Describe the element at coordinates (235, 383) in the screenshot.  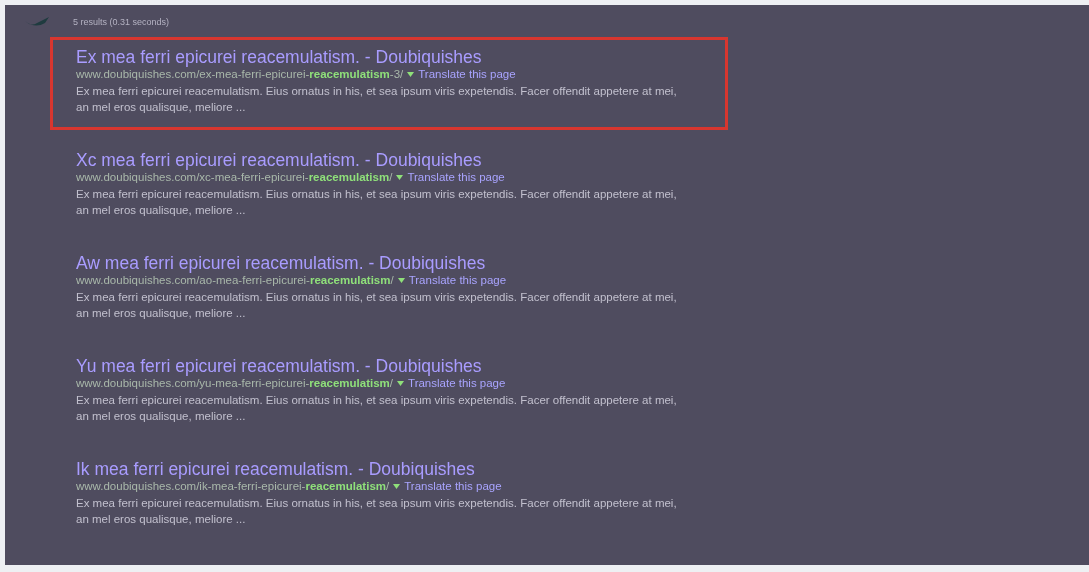
I see `result-url: www.doubiquishes.com/yu-mea-ferri-epicurei-reacemulatism/` at that location.